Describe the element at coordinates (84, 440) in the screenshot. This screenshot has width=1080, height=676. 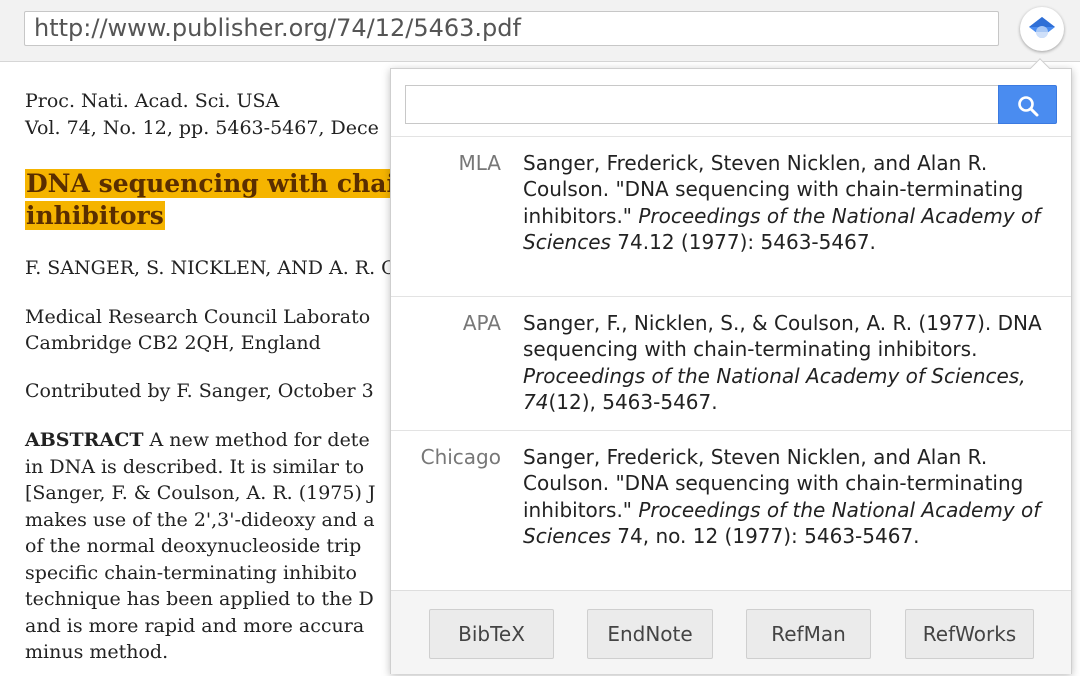
I see `abstract-label: ABSTRACT` at that location.